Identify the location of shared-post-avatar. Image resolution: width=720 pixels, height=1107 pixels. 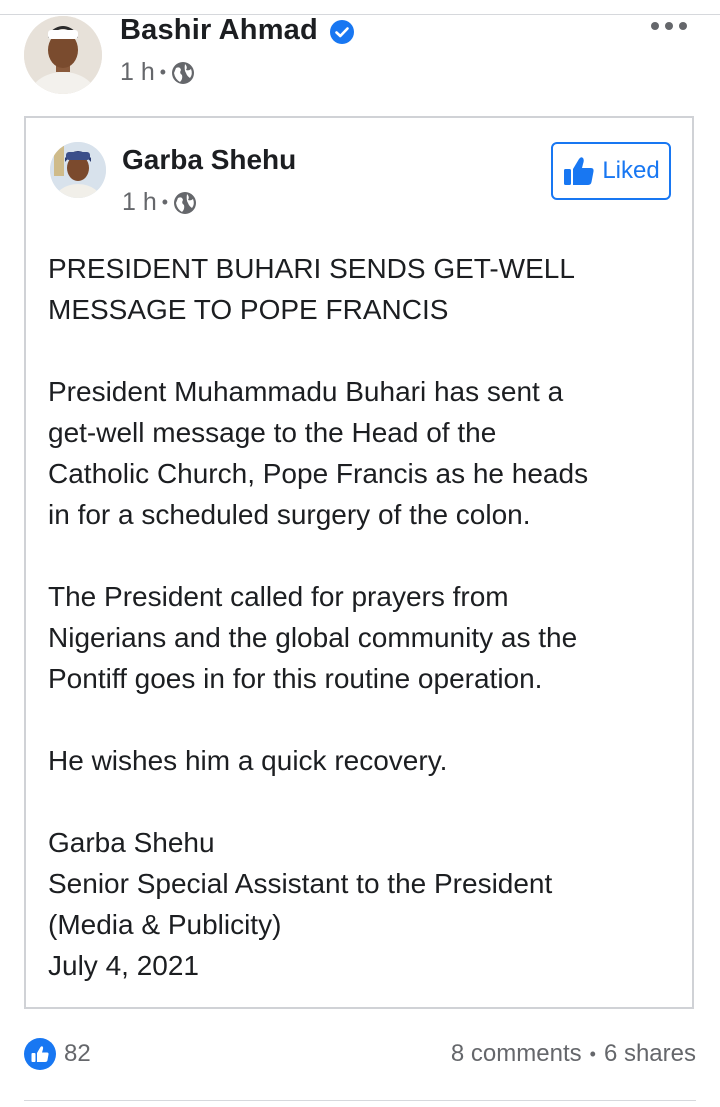
(78, 170).